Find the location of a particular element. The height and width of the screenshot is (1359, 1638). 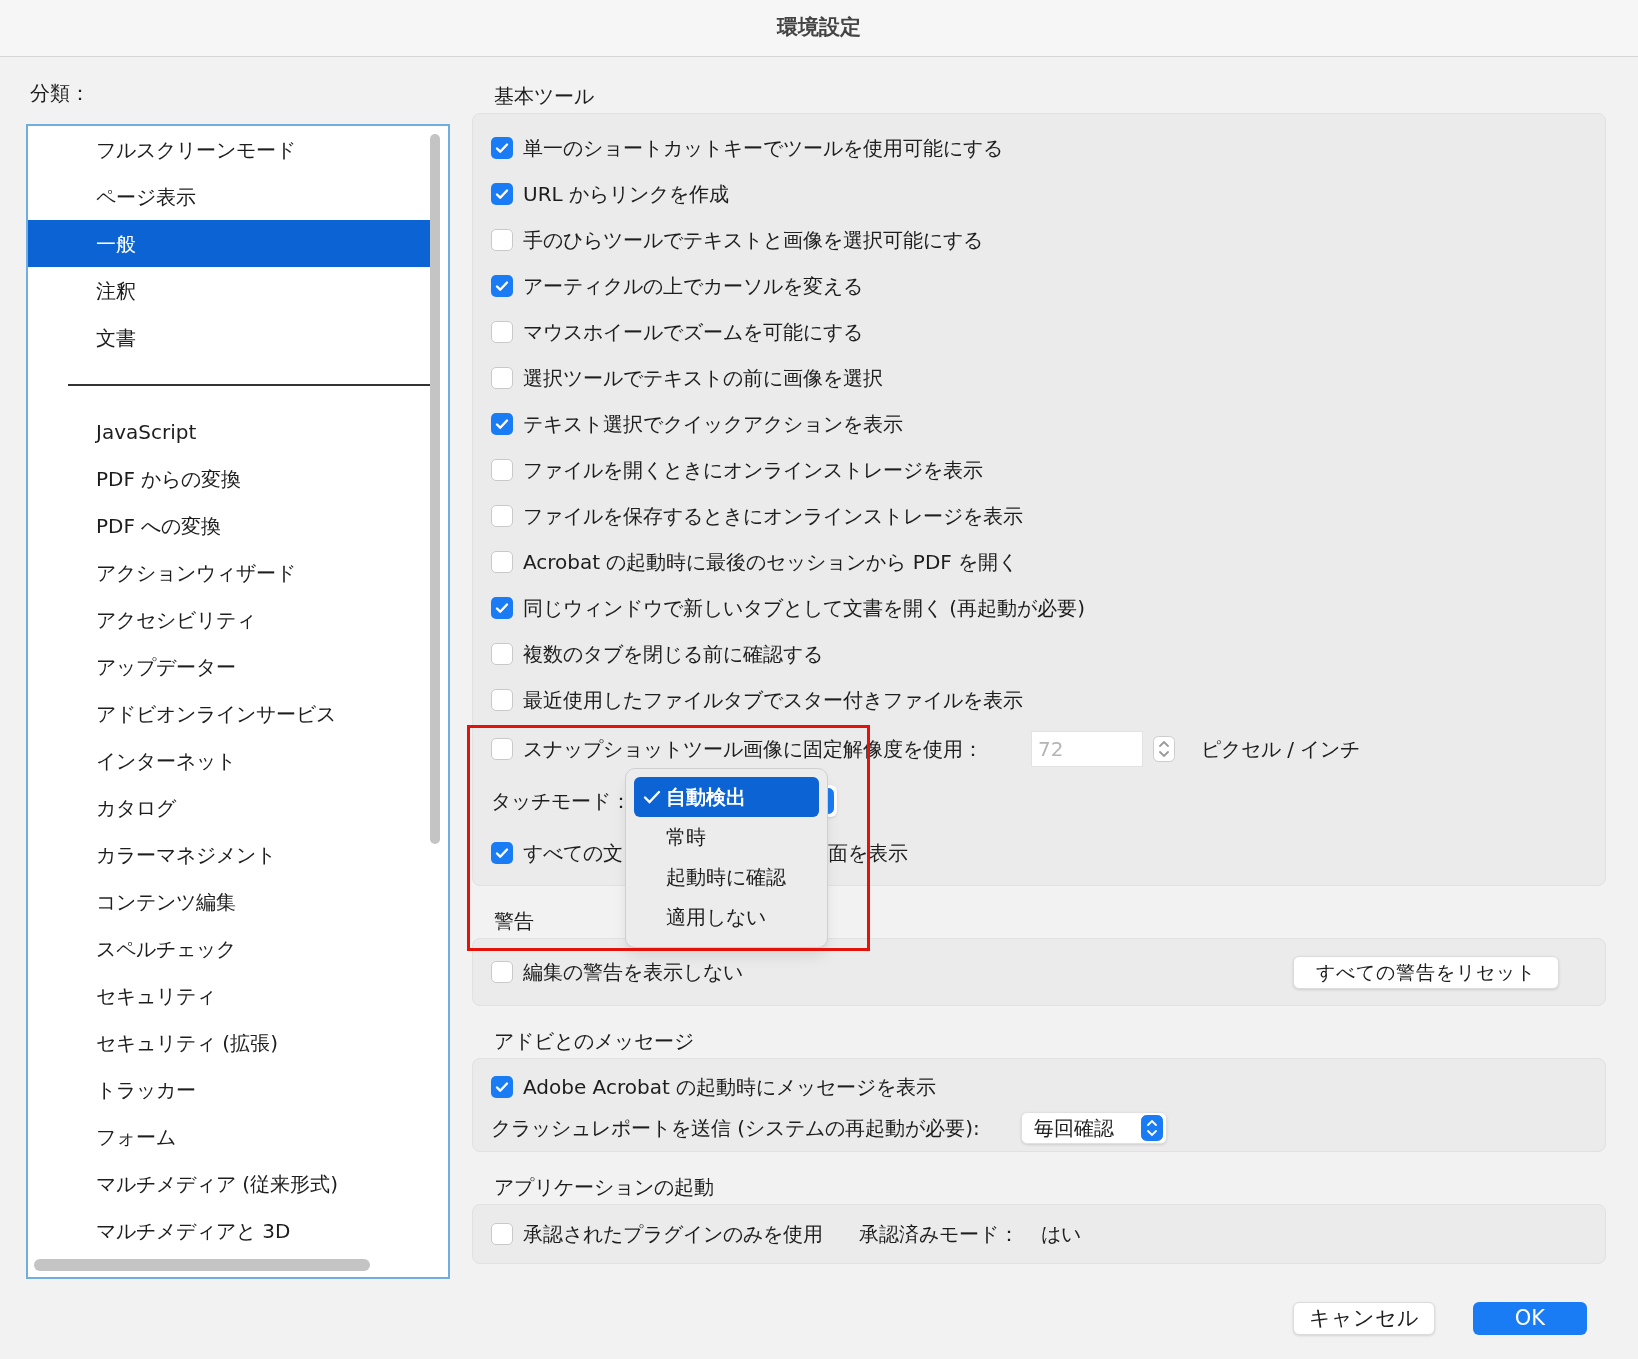

category-item: カラーマネジメント is located at coordinates (229, 854).